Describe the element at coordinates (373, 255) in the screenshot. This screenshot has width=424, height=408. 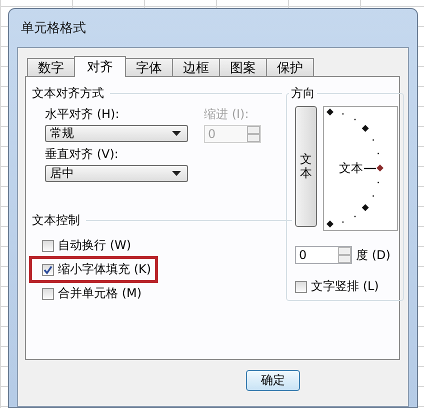
I see `field-label: 度 (D)` at that location.